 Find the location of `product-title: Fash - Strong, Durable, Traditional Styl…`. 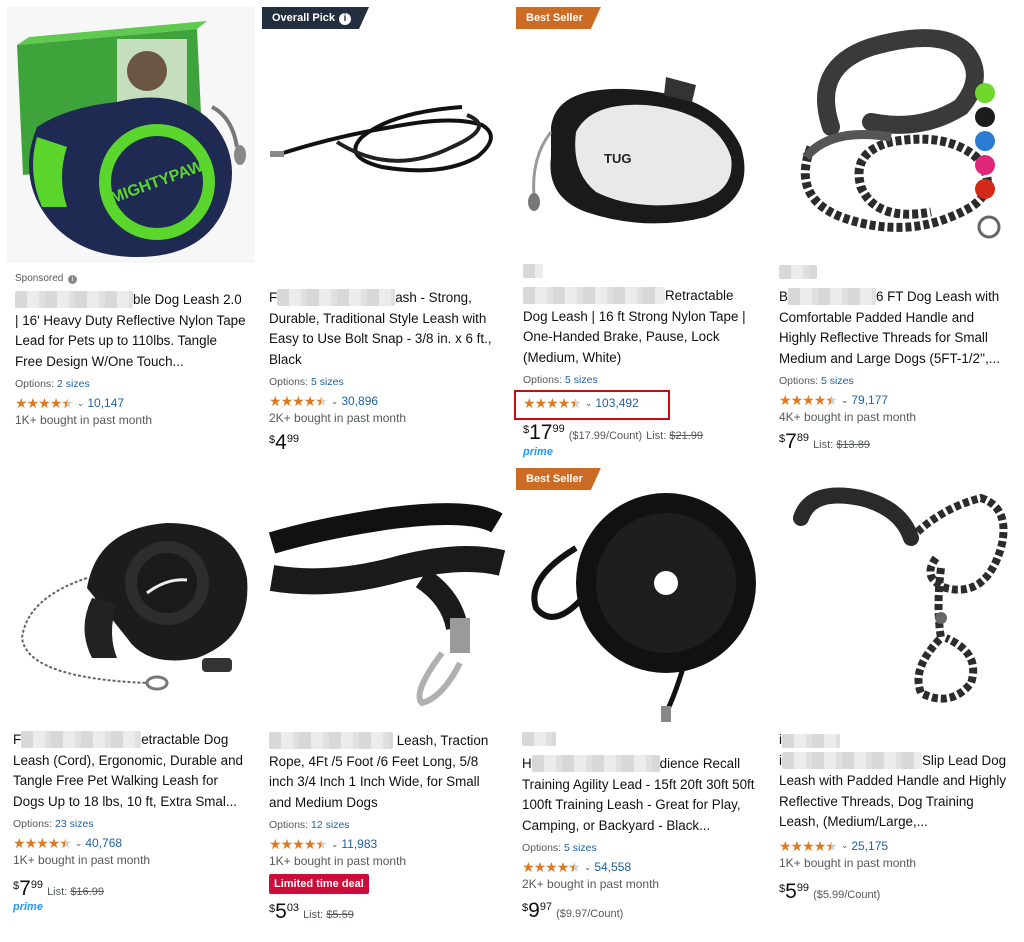

product-title: Fash - Strong, Durable, Traditional Styl… is located at coordinates (385, 329).